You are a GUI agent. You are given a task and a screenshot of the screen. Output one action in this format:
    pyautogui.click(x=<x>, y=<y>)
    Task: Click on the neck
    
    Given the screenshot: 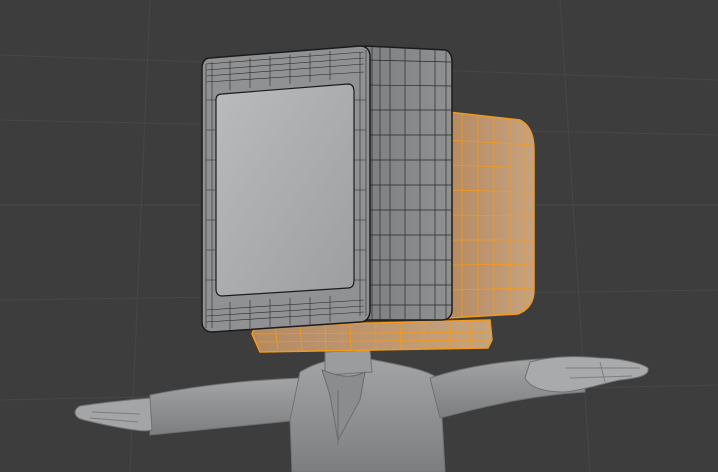 What is the action you would take?
    pyautogui.click(x=348, y=362)
    